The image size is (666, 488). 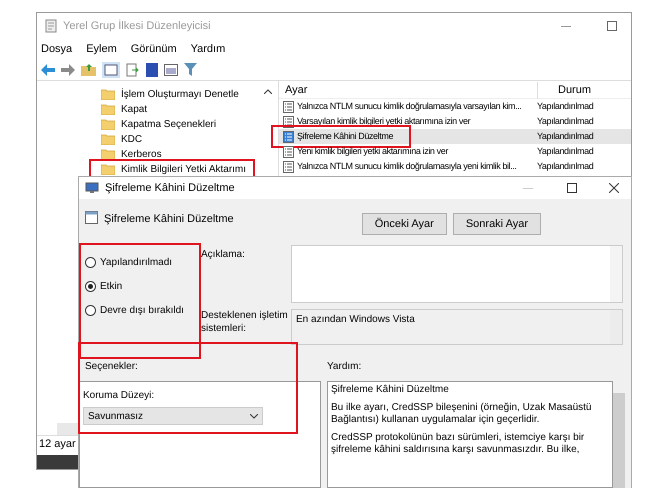 What do you see at coordinates (183, 169) in the screenshot?
I see `tree-item: Kimlik Bilgileri Yetki Aktarımı` at bounding box center [183, 169].